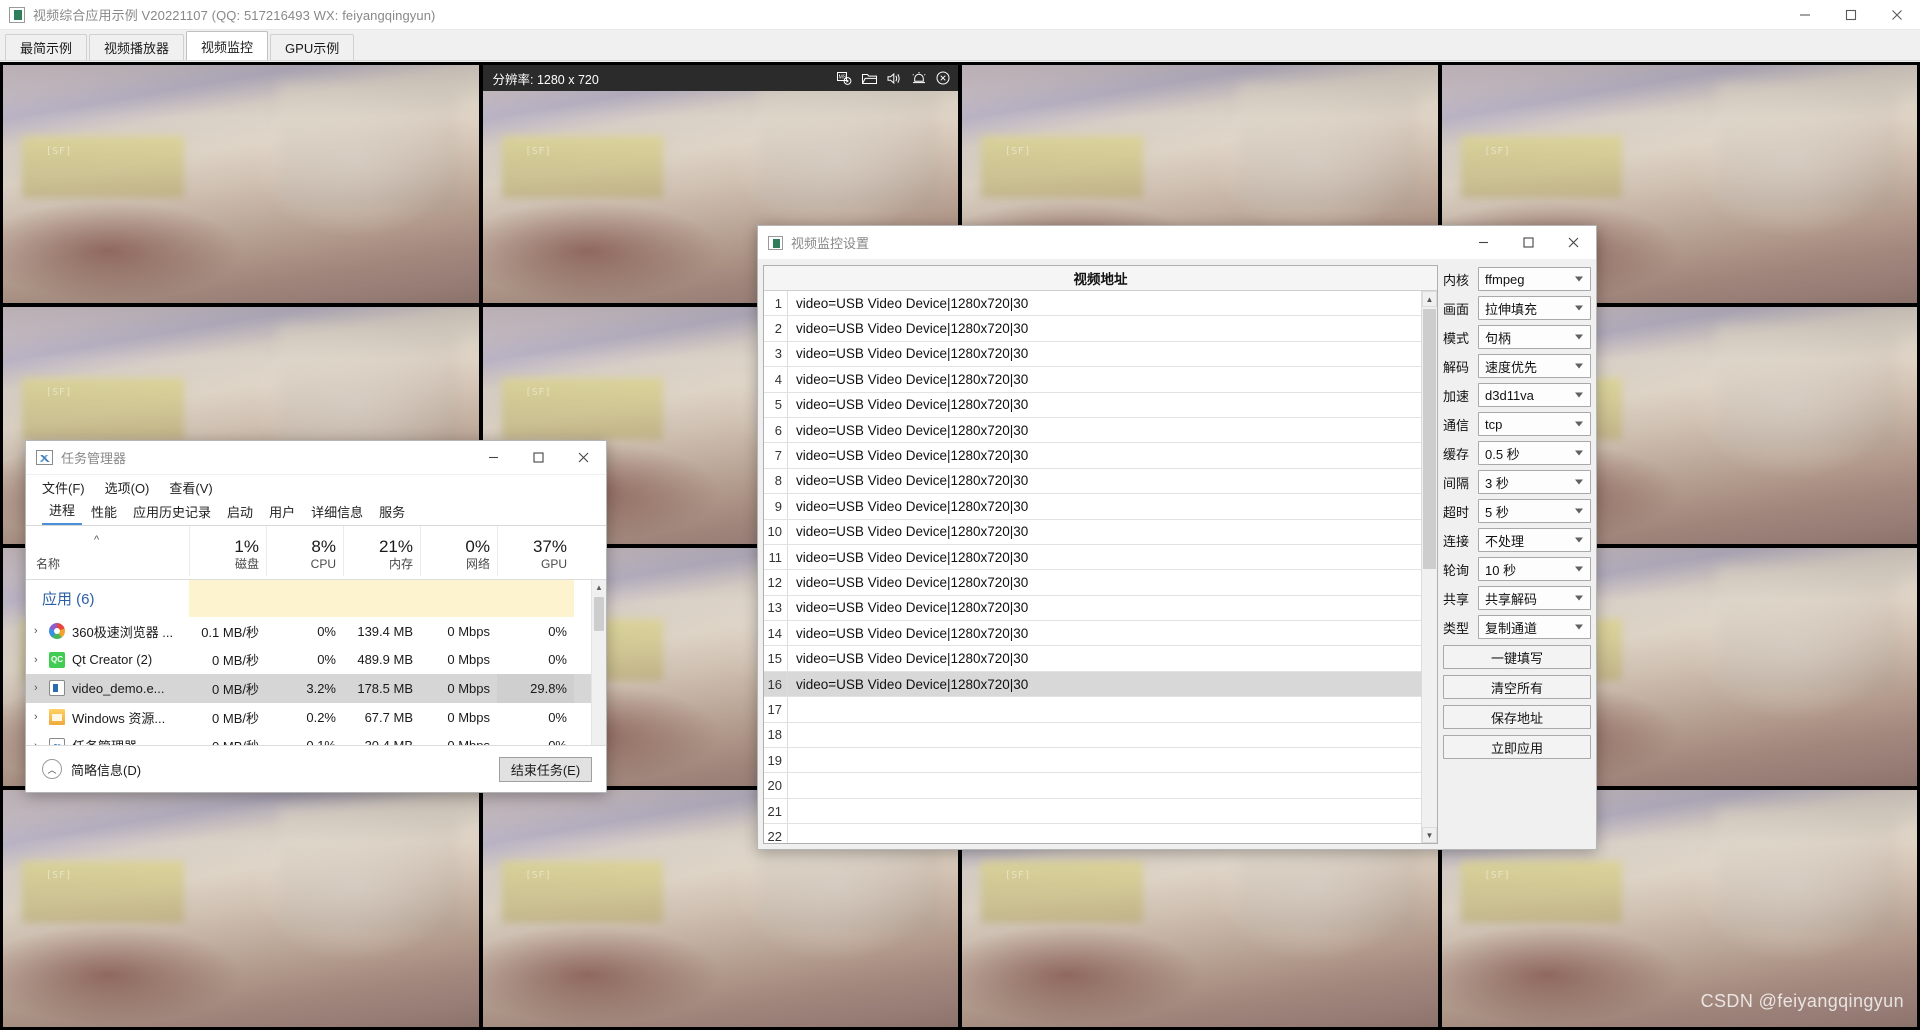 This screenshot has width=1920, height=1030. I want to click on settings-minimize-button, so click(1483, 242).